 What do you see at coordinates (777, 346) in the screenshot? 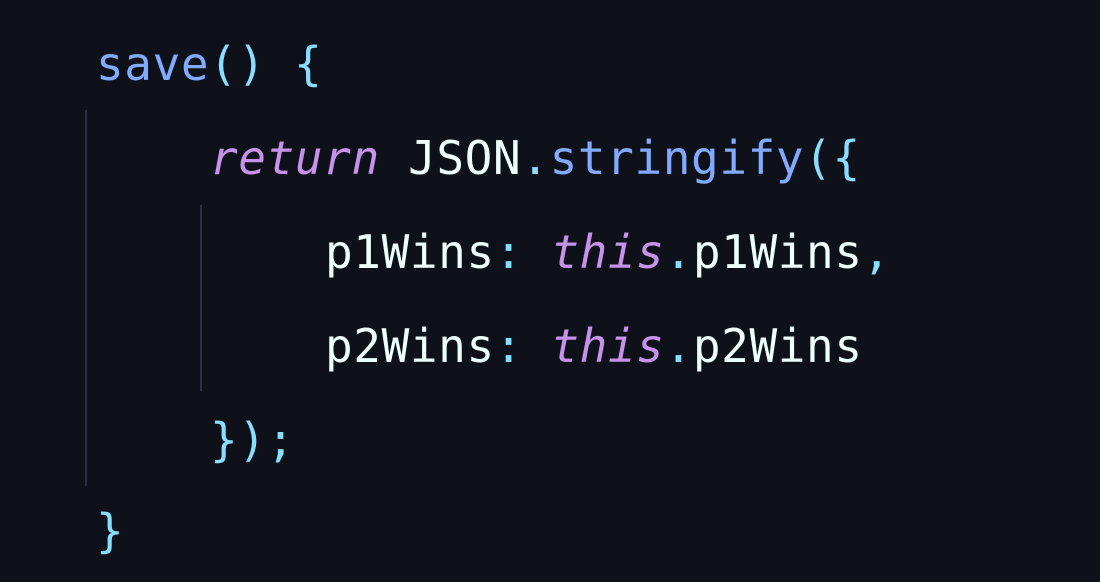
I see `property: p2Wins` at bounding box center [777, 346].